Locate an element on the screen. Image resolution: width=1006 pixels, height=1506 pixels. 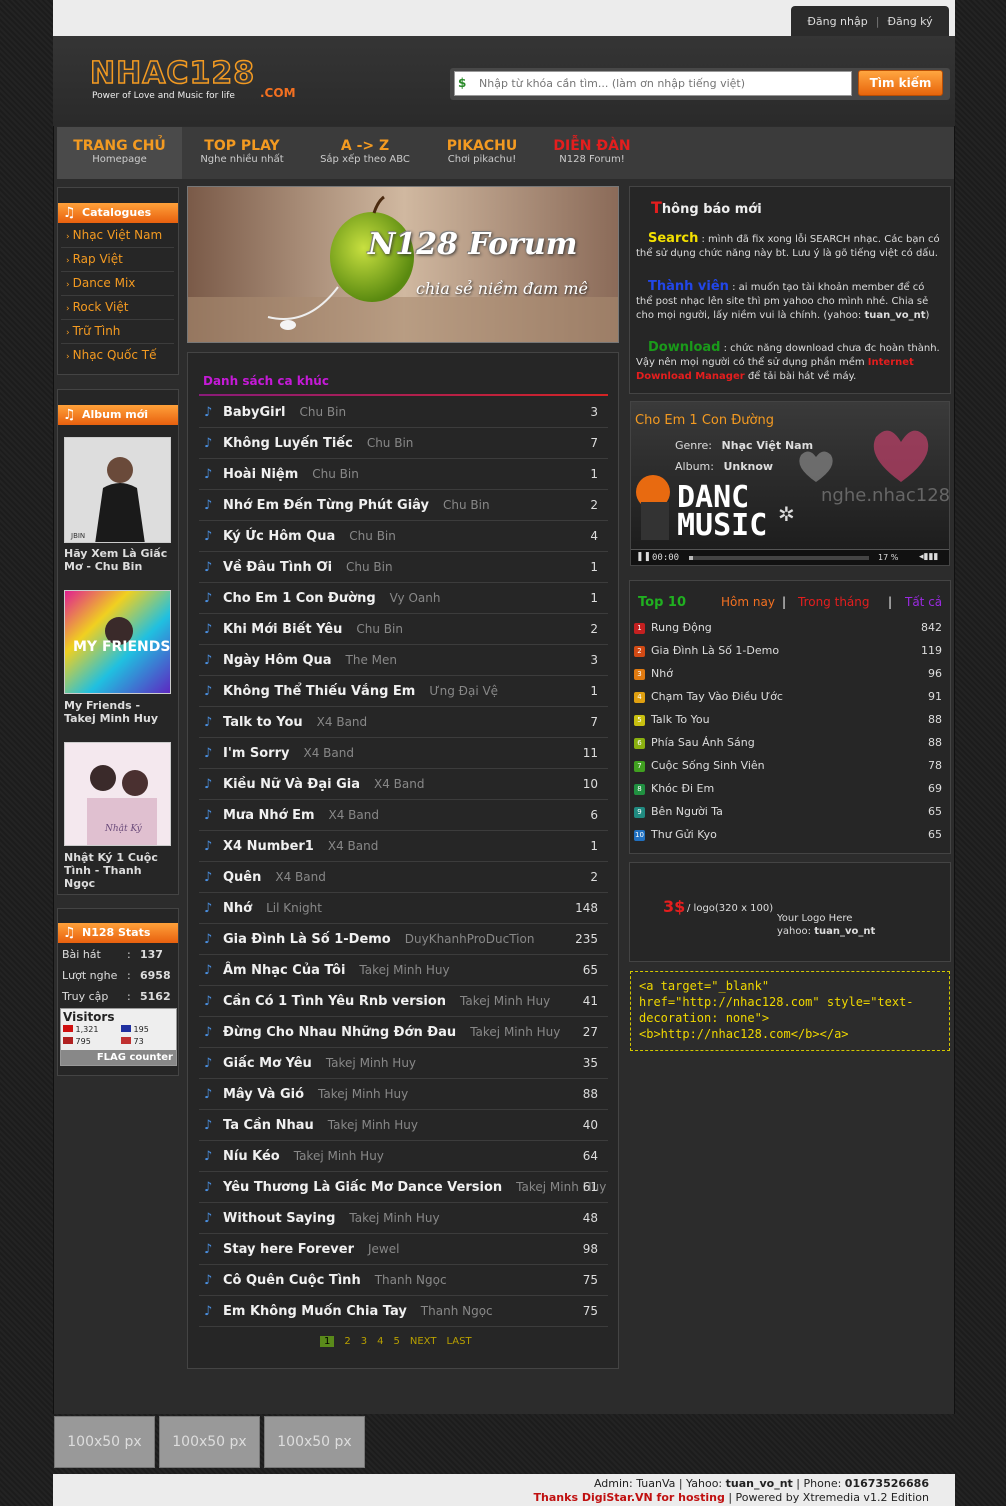
top10-song: Phía Sau Ánh Sáng is located at coordinates (703, 742).